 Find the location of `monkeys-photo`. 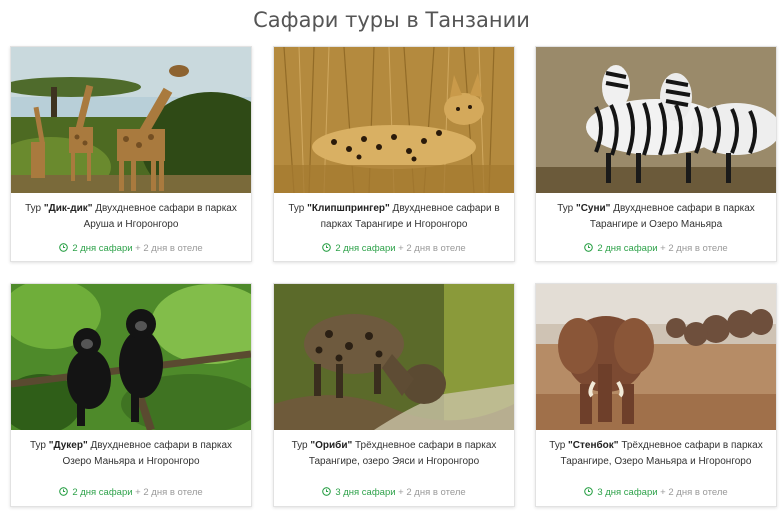

monkeys-photo is located at coordinates (131, 357).